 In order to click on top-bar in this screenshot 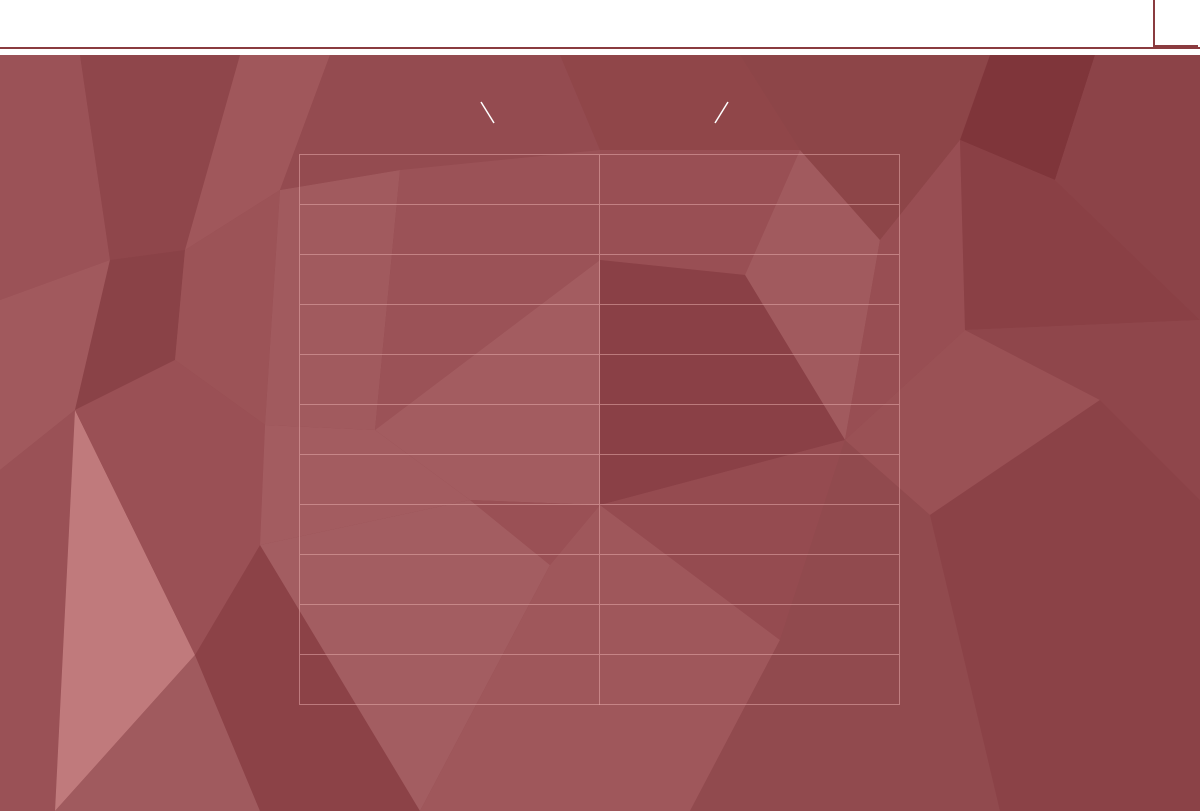, I will do `click(600, 24)`.